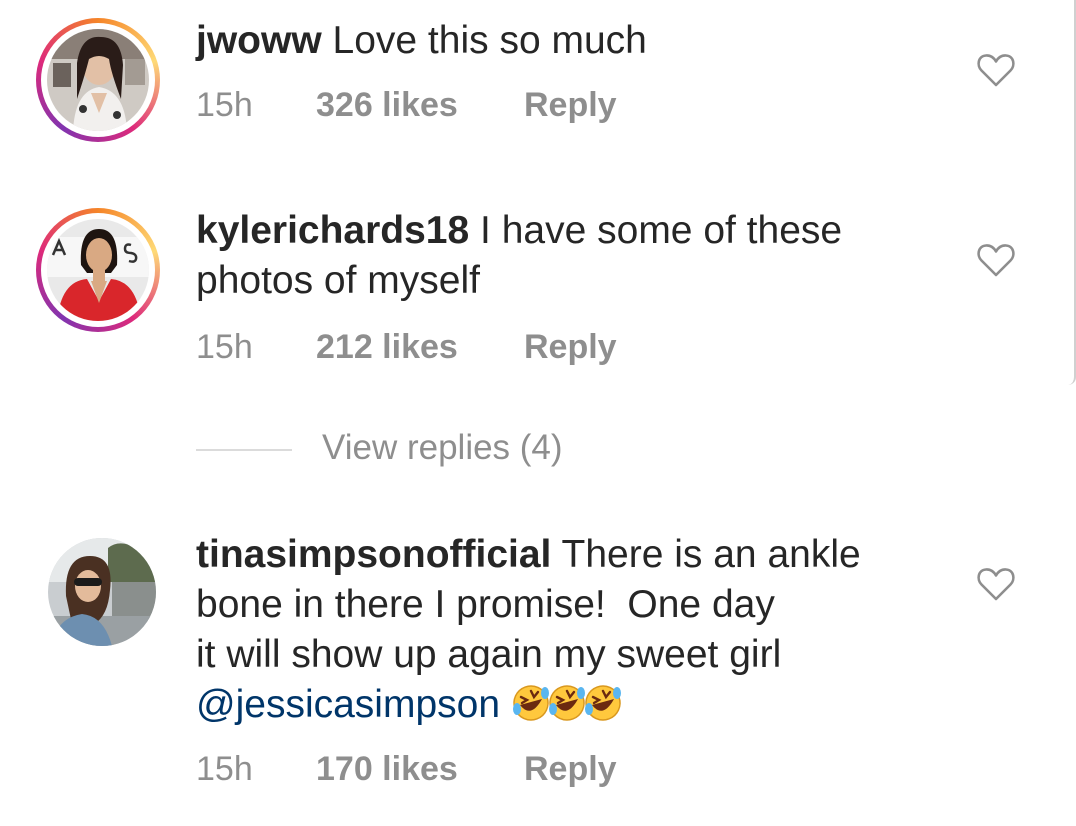 This screenshot has height=826, width=1076. I want to click on comment-body: Love this so much, so click(489, 40).